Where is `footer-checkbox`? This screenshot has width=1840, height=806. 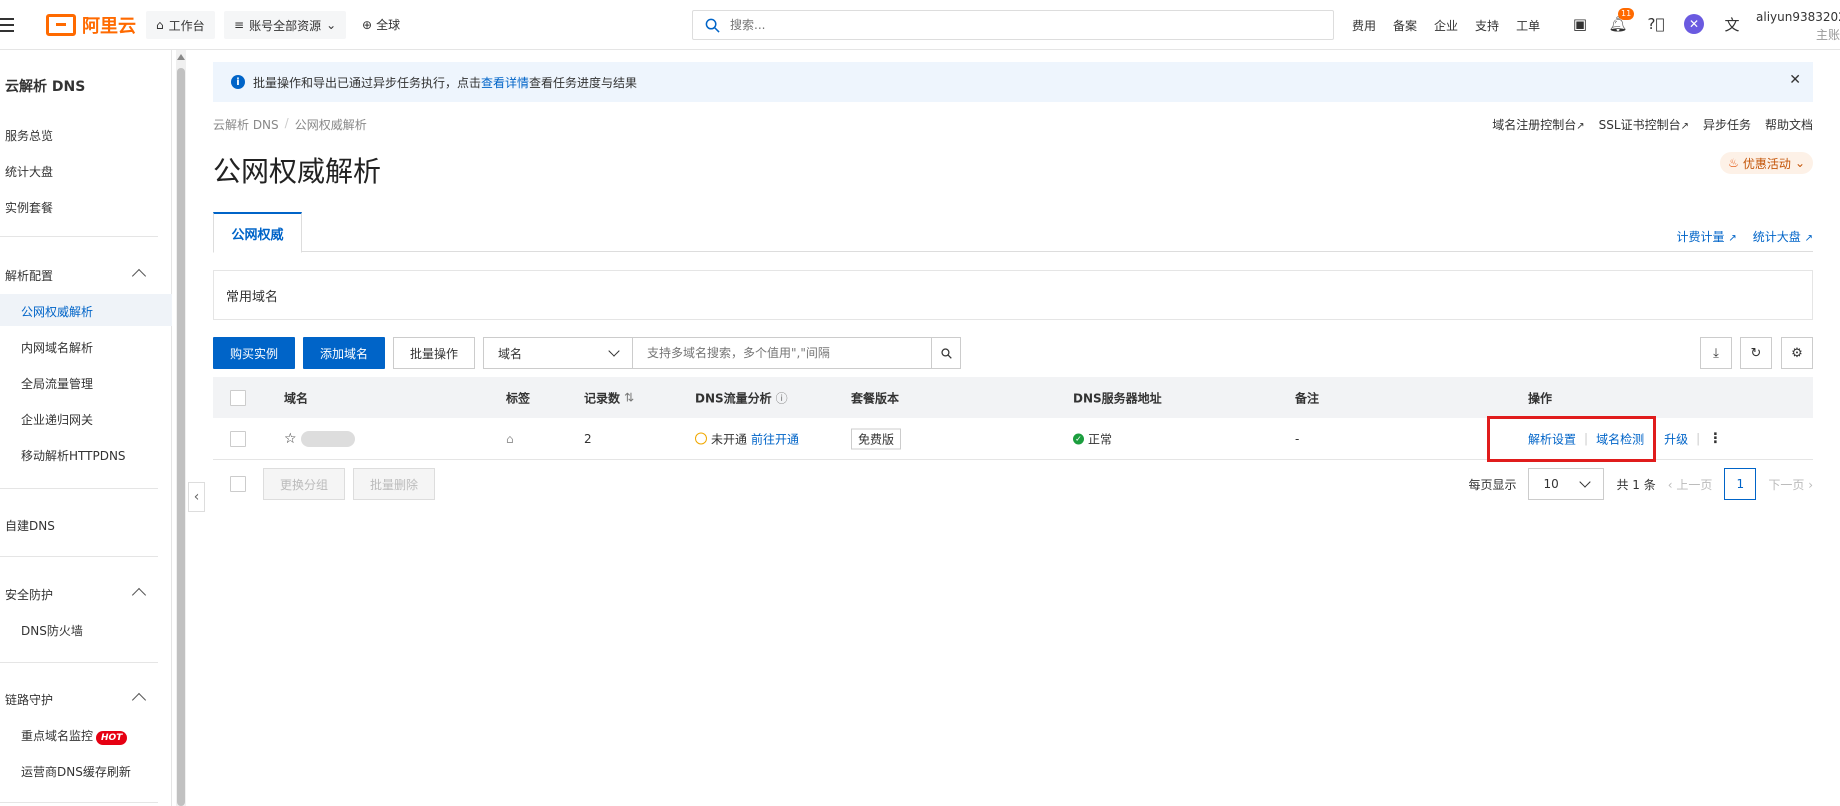 footer-checkbox is located at coordinates (238, 484).